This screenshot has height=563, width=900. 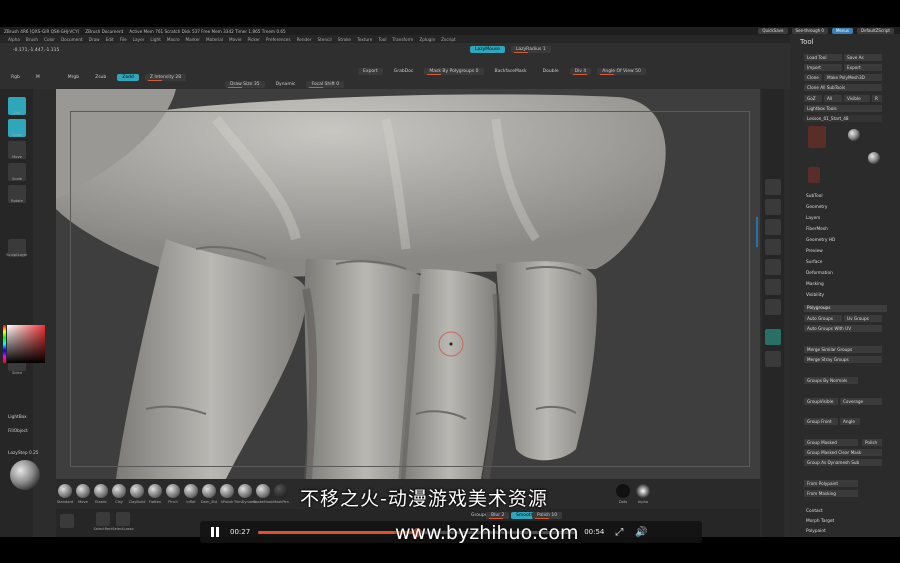 I want to click on pinch-brush-icon, so click(x=173, y=491).